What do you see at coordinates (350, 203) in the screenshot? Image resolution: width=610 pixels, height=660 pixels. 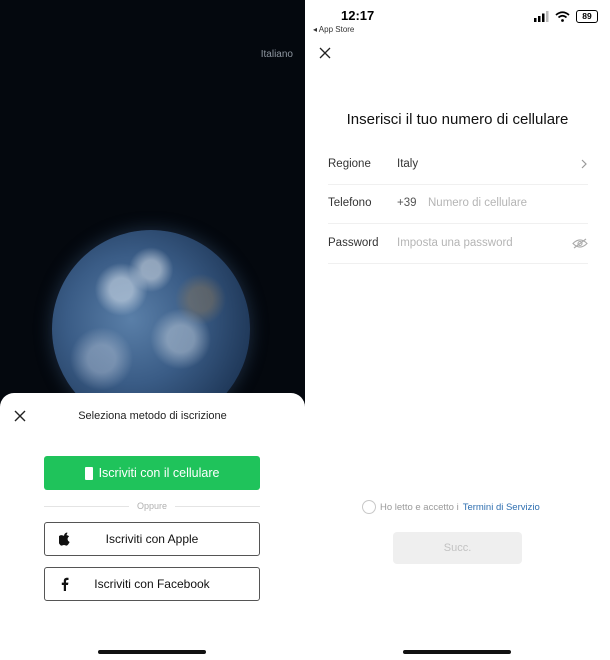 I see `phone-label: Telefono` at bounding box center [350, 203].